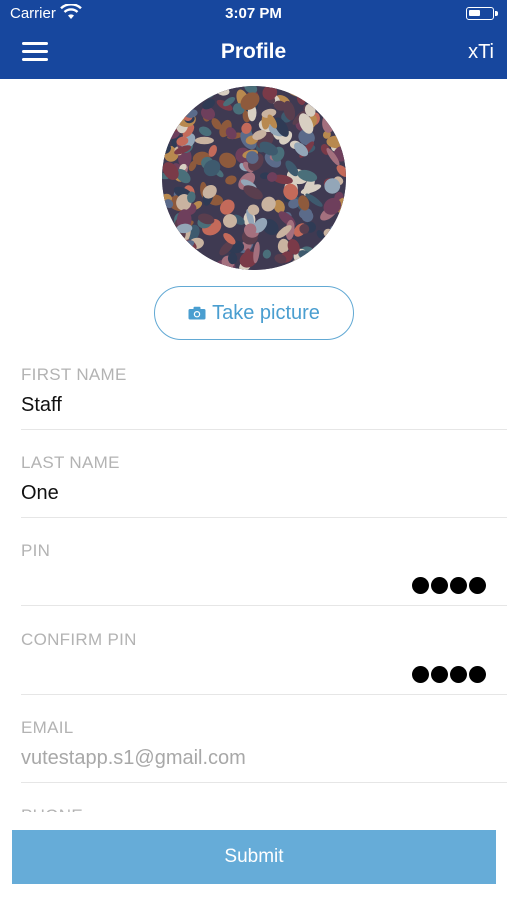  Describe the element at coordinates (253, 497) in the screenshot. I see `last-name-field: LAST NAME One` at that location.